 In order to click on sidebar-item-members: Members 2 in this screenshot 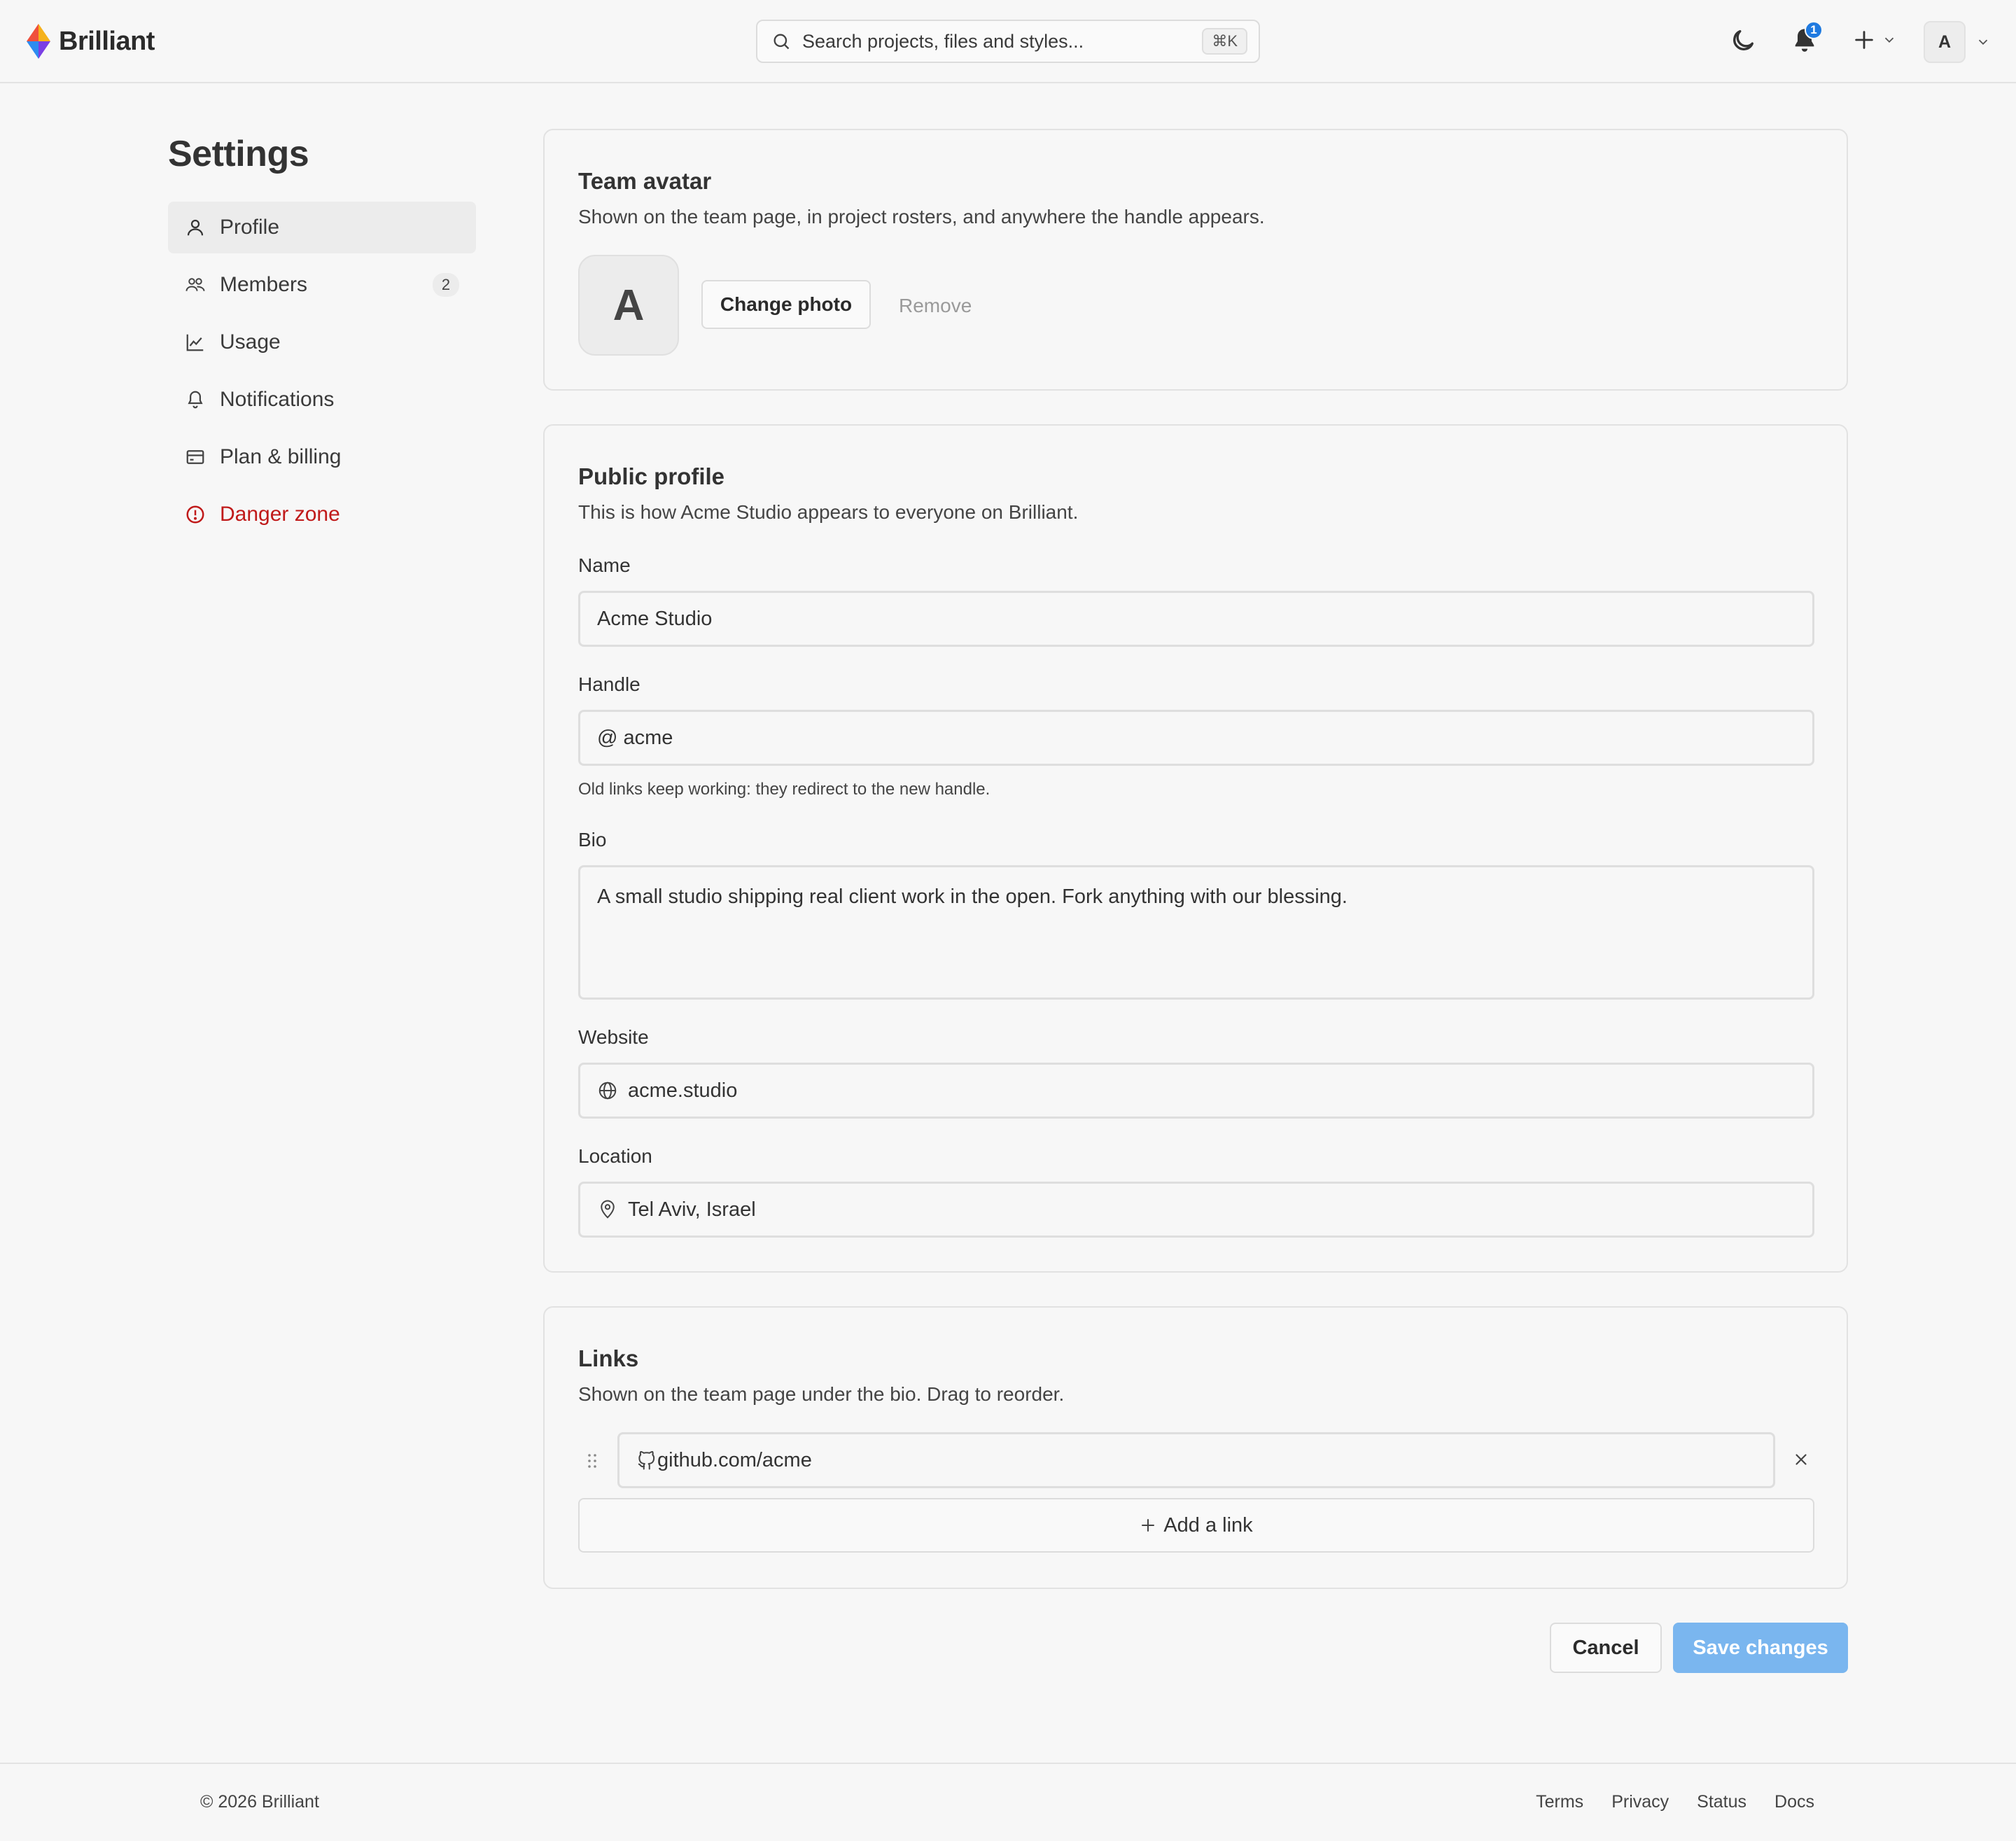, I will do `click(322, 285)`.